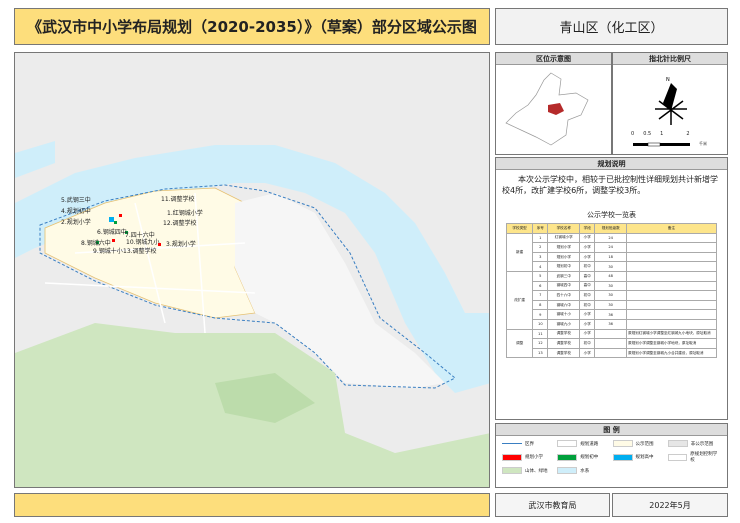 Image resolution: width=740 pixels, height=523 pixels. Describe the element at coordinates (564, 324) in the screenshot. I see `table-cell: 钢城九小` at that location.